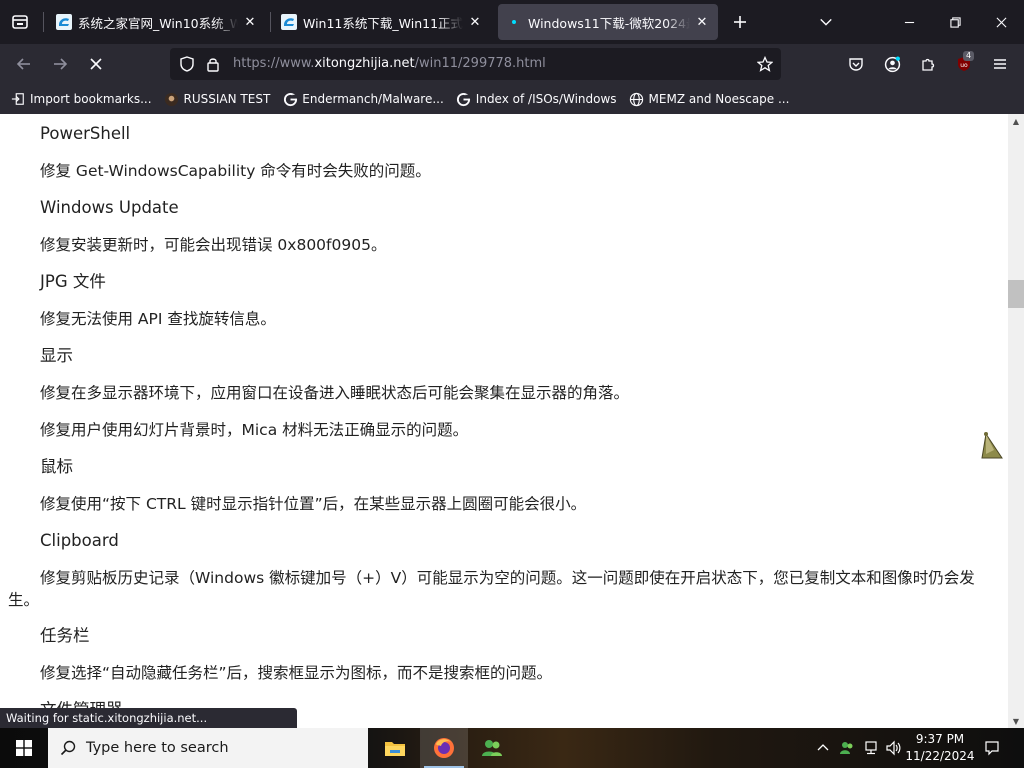 Image resolution: width=1024 pixels, height=768 pixels. Describe the element at coordinates (740, 22) in the screenshot. I see `new-tab-button` at that location.